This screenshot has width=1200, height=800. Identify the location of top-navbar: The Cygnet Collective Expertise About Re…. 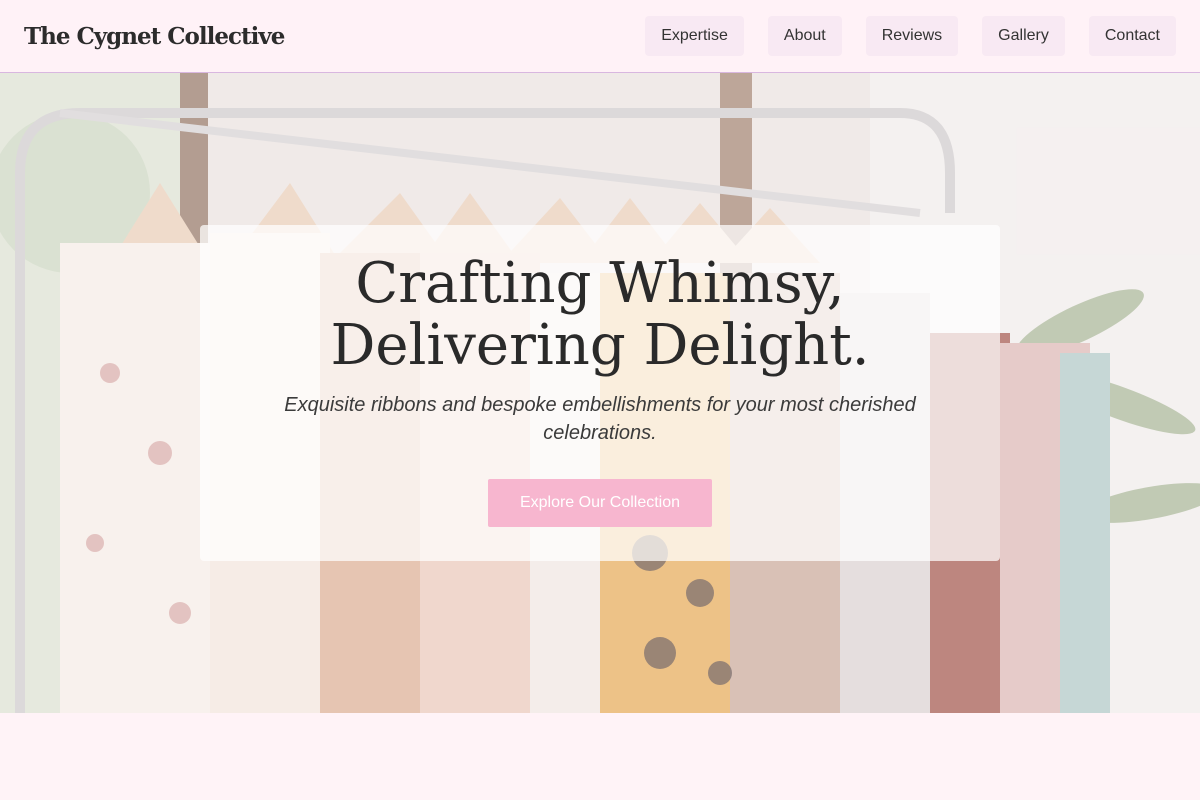
(600, 36).